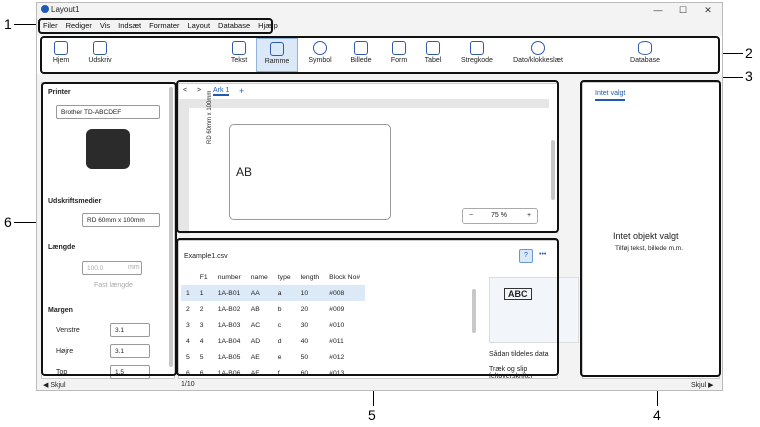  I want to click on callout-2: 2, so click(749, 53).